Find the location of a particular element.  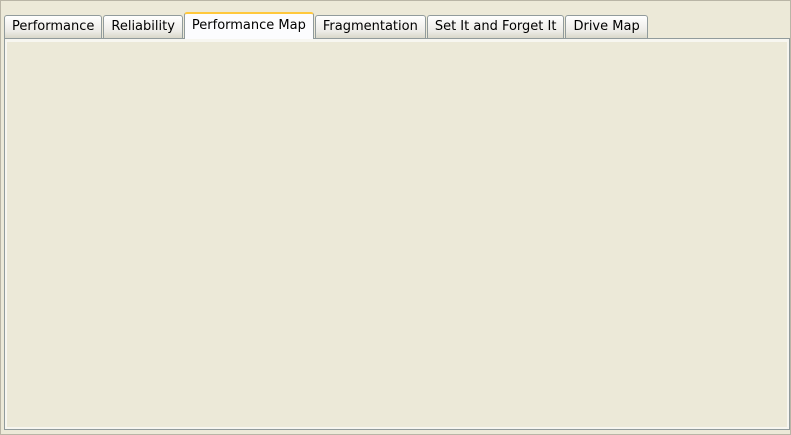

tab-performance: Performance is located at coordinates (53, 26).